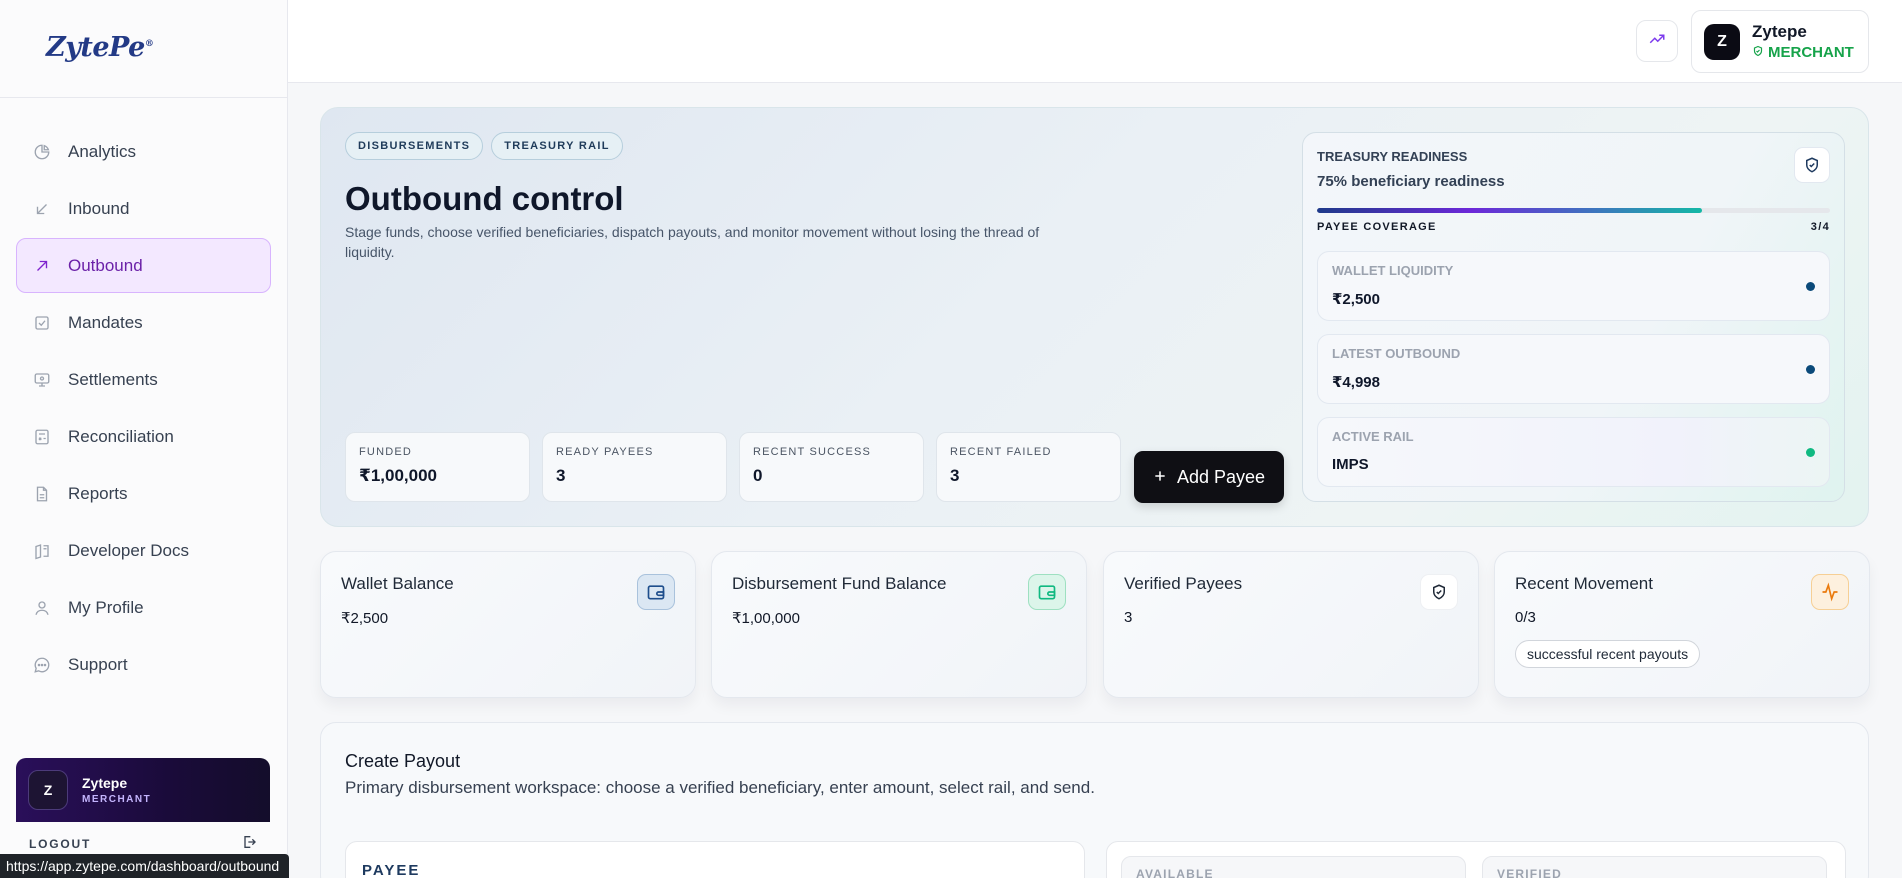 The width and height of the screenshot is (1902, 878). I want to click on hero-tags: DISBURSEMENTS TREASURY RAIL, so click(484, 146).